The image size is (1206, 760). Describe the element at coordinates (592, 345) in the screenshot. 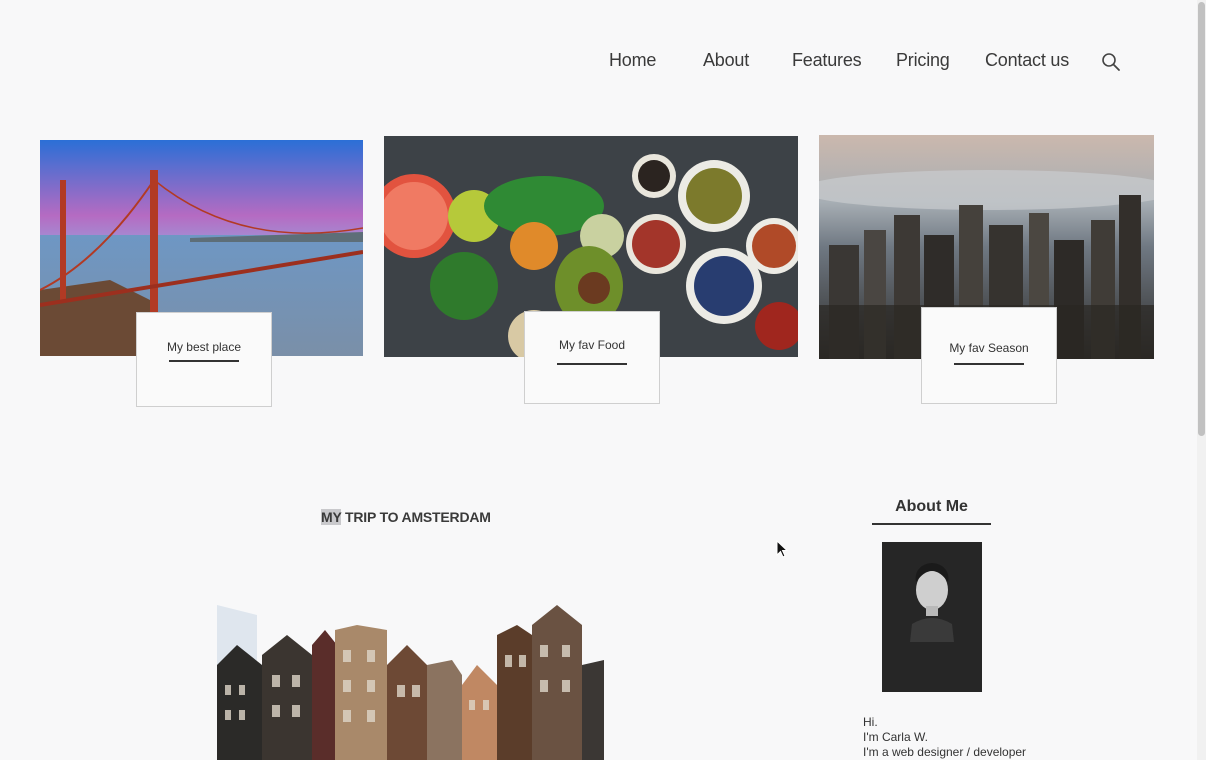

I see `card-caption-label: My fav Food` at that location.